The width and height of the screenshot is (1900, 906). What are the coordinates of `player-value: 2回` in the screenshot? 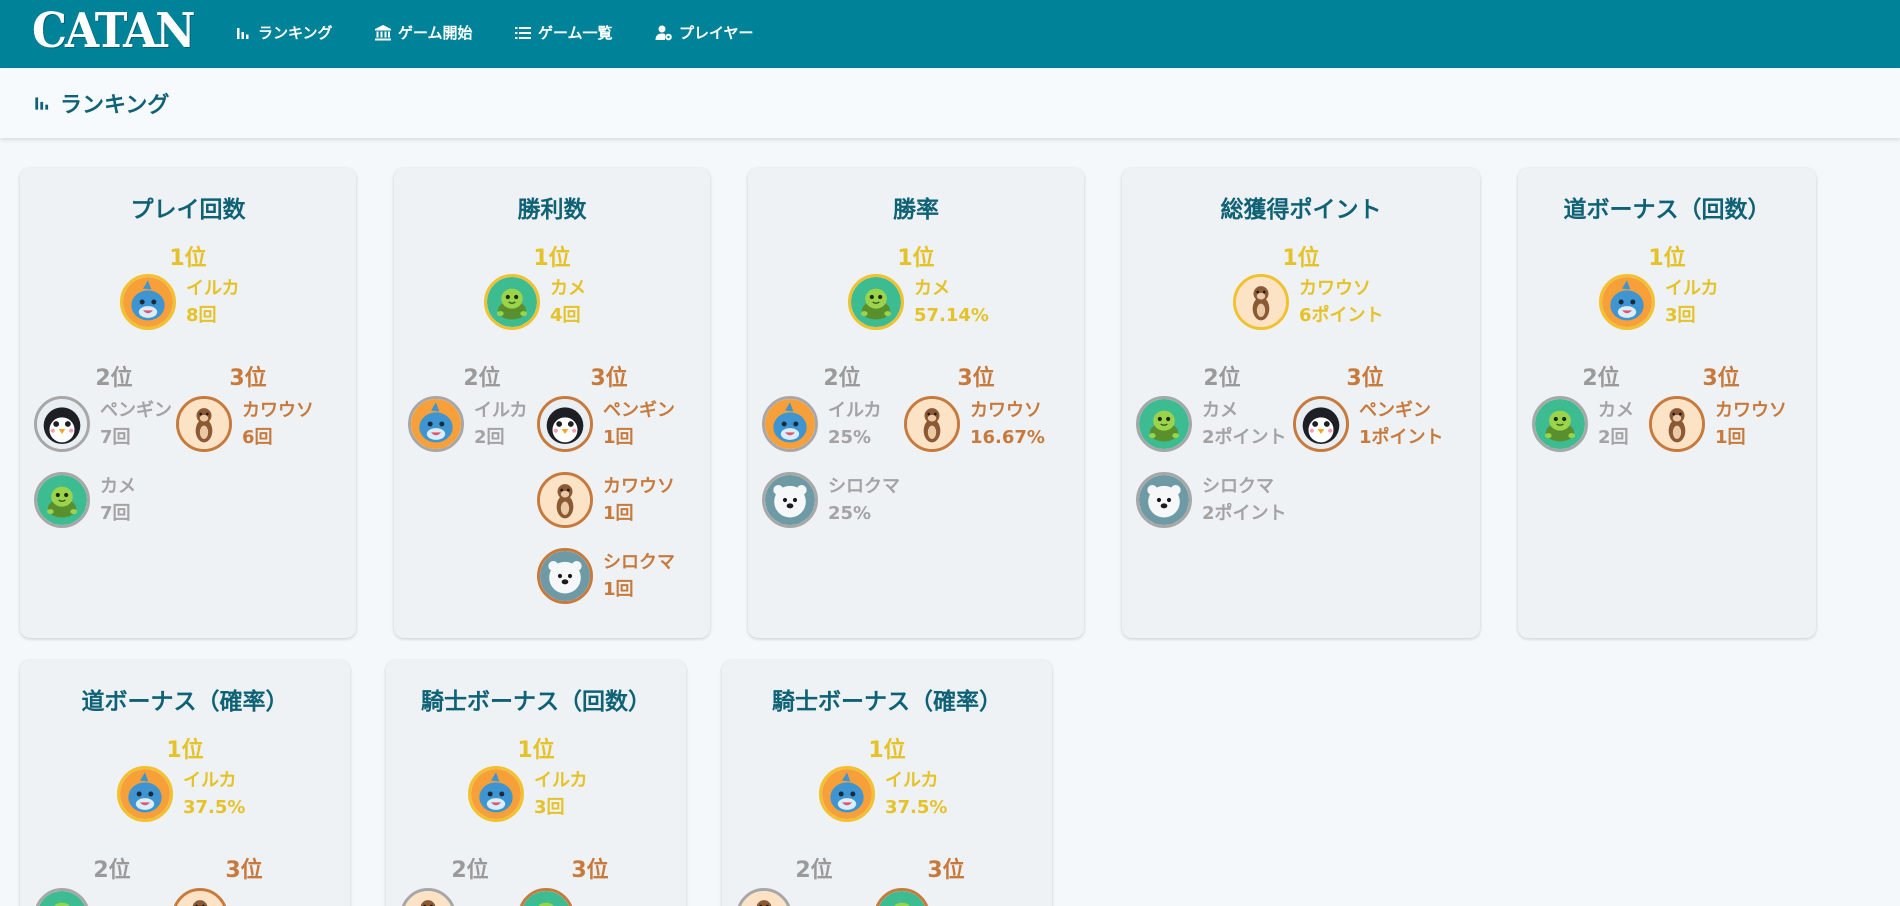 It's located at (1613, 437).